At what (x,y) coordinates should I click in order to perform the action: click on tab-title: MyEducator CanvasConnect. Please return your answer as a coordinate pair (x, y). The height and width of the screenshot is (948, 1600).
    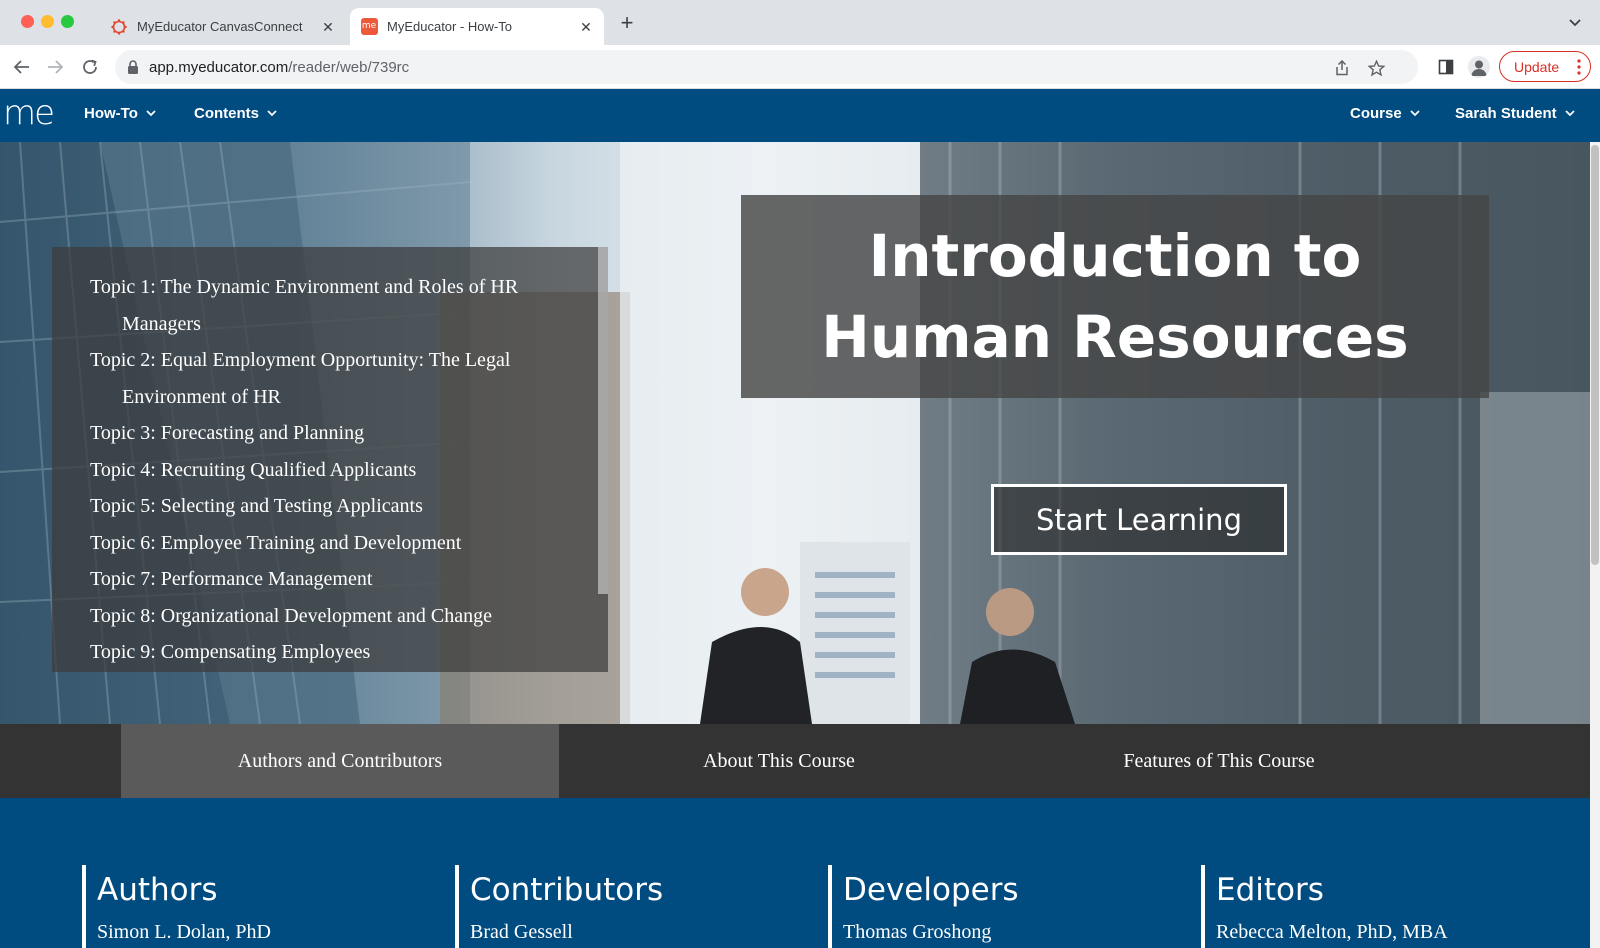
    Looking at the image, I should click on (220, 26).